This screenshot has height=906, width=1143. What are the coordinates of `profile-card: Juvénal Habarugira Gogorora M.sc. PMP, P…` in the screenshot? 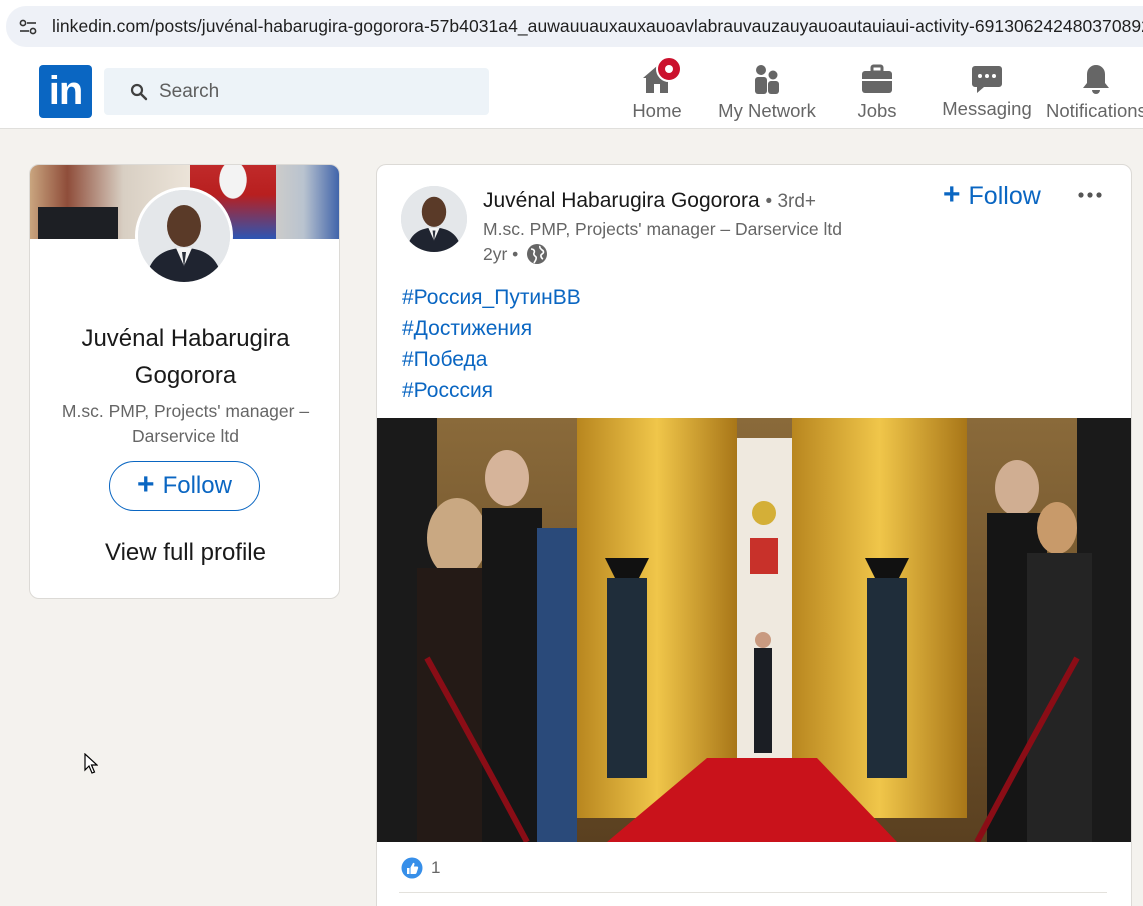 It's located at (184, 381).